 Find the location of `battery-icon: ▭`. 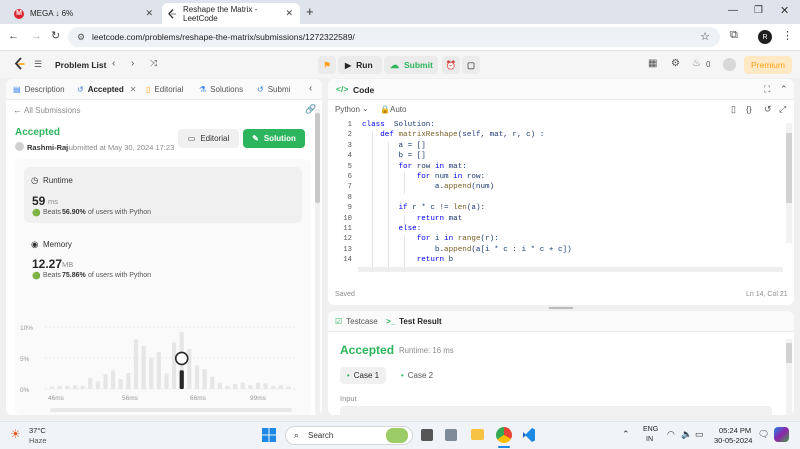

battery-icon: ▭ is located at coordinates (699, 434).